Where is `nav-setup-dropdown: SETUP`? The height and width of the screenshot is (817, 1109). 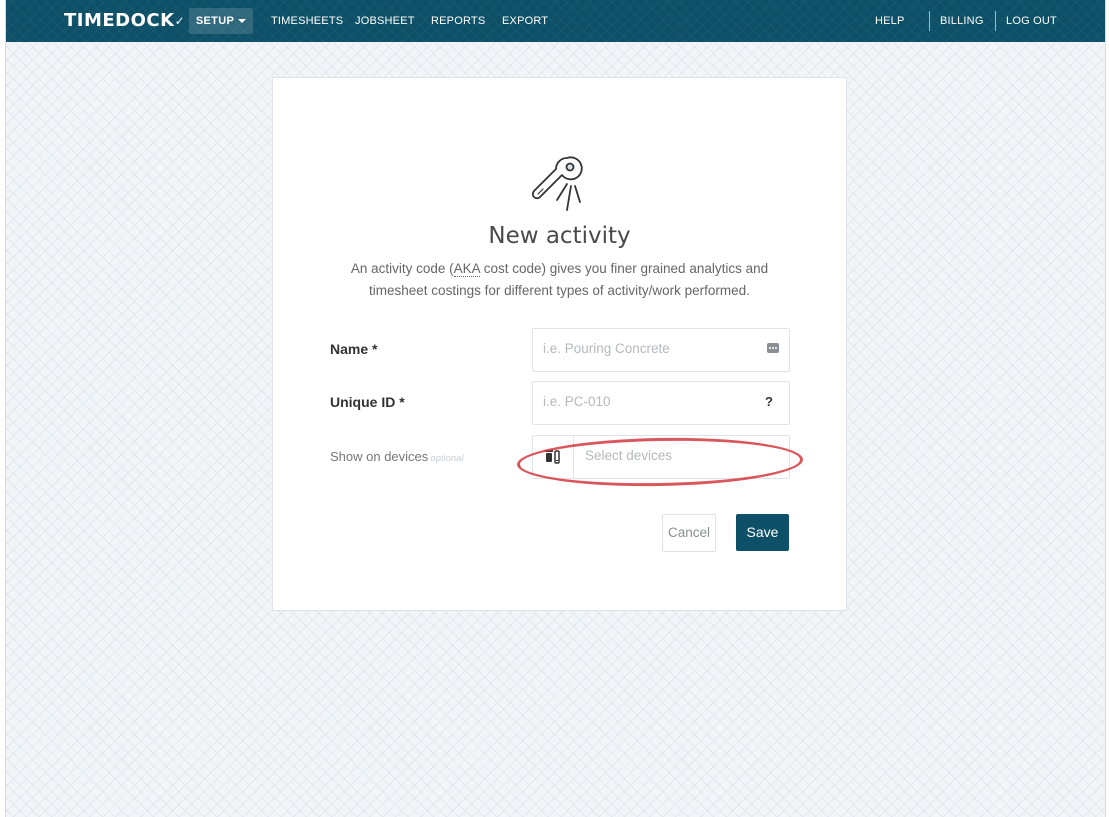 nav-setup-dropdown: SETUP is located at coordinates (221, 21).